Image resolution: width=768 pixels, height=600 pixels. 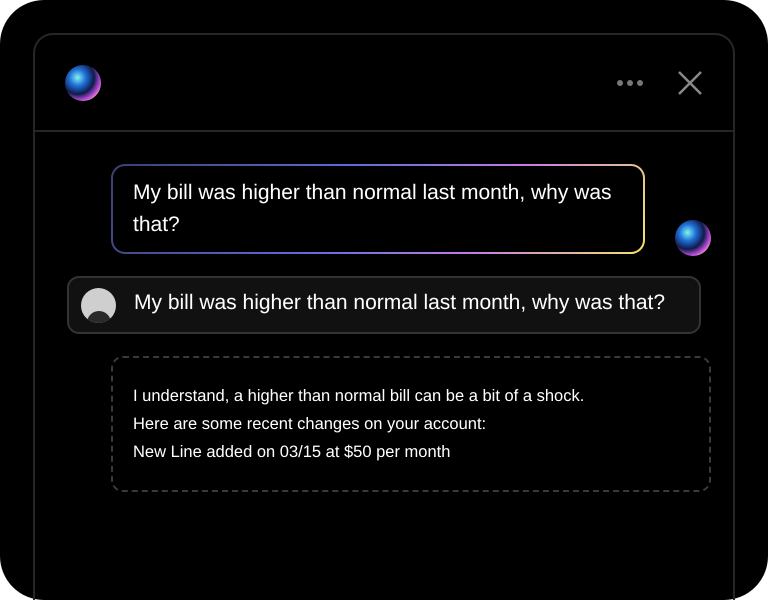 I want to click on response-line: I understand, a higher than normal bill can be a bit of a shock., so click(x=359, y=396).